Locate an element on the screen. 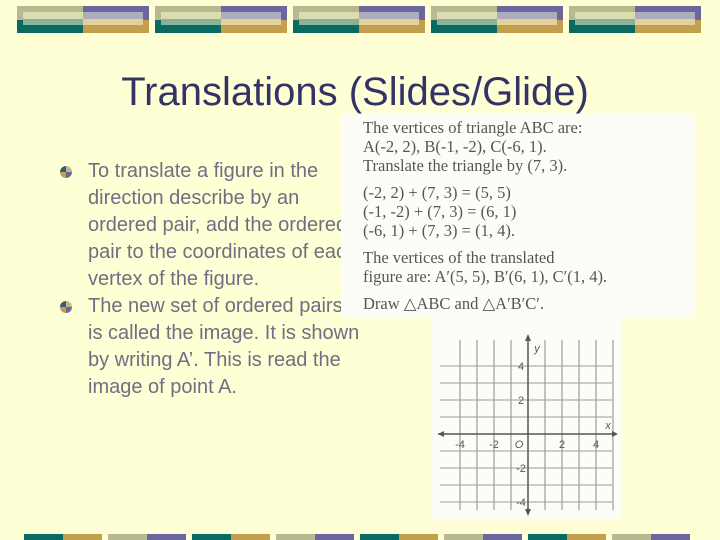  calc-line: (-2, 2) + (7, 3) = (5, 5) is located at coordinates (437, 192).